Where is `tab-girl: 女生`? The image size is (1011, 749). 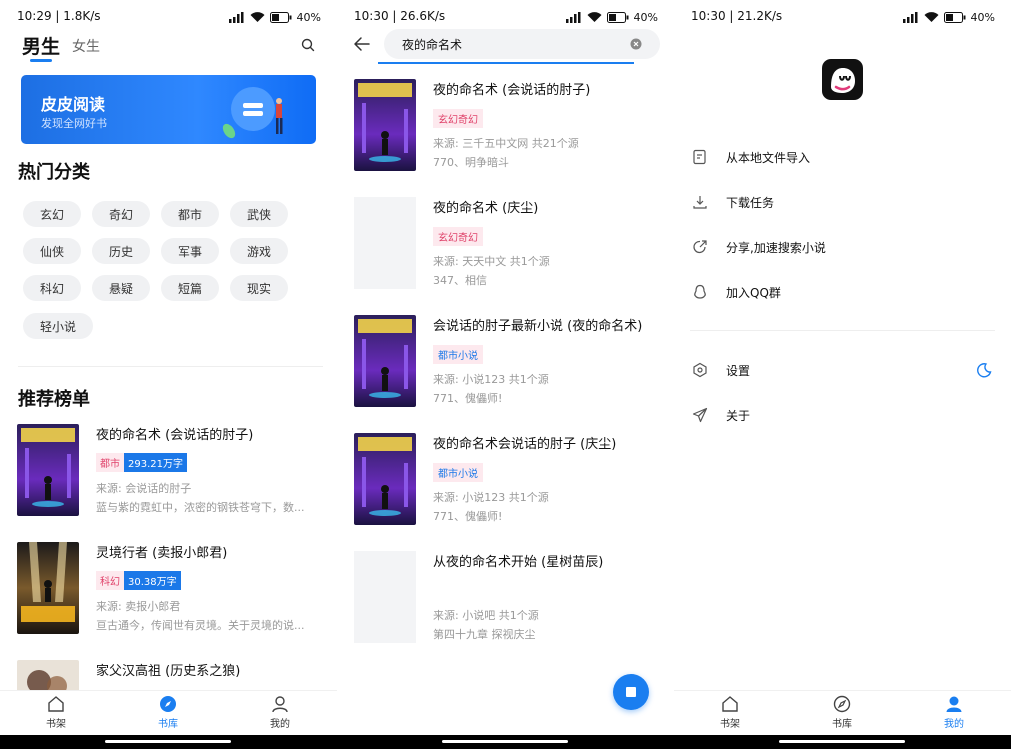
tab-girl: 女生 is located at coordinates (86, 46).